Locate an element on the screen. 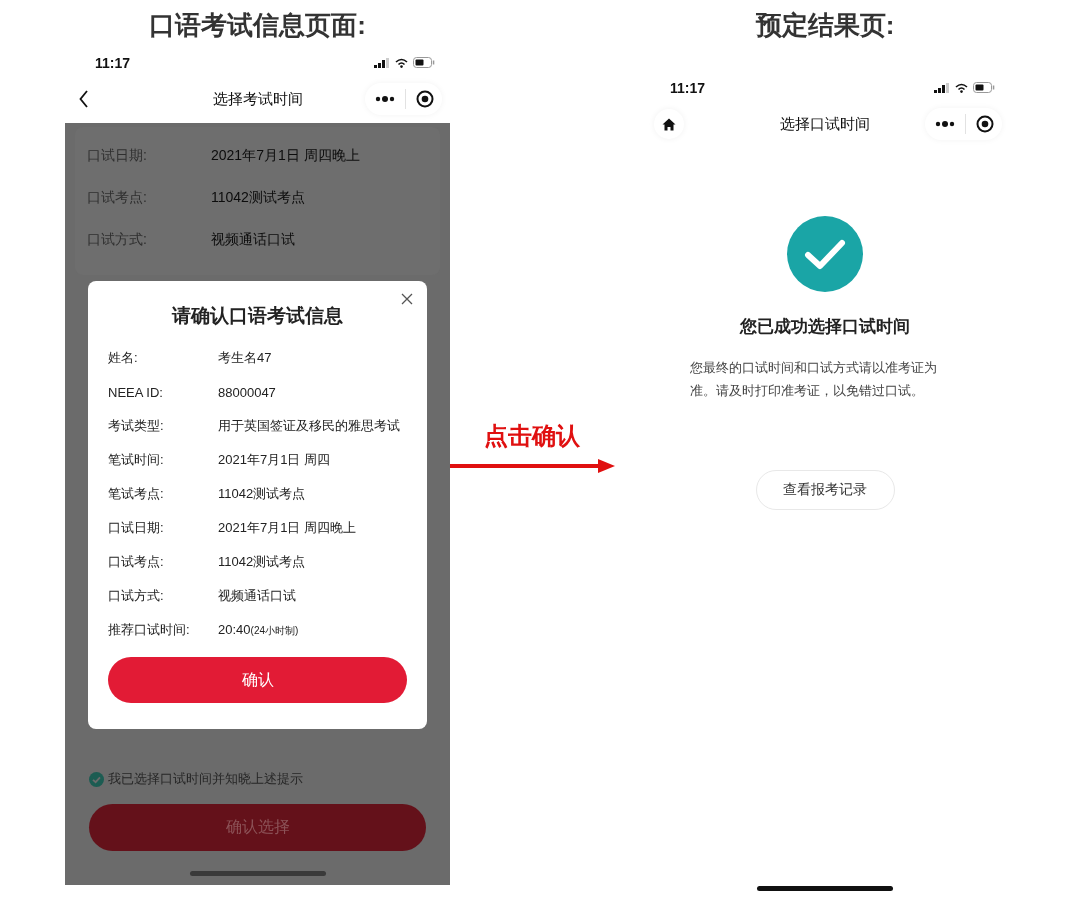  result-title: 您已成功选择口试时间 is located at coordinates (825, 327).